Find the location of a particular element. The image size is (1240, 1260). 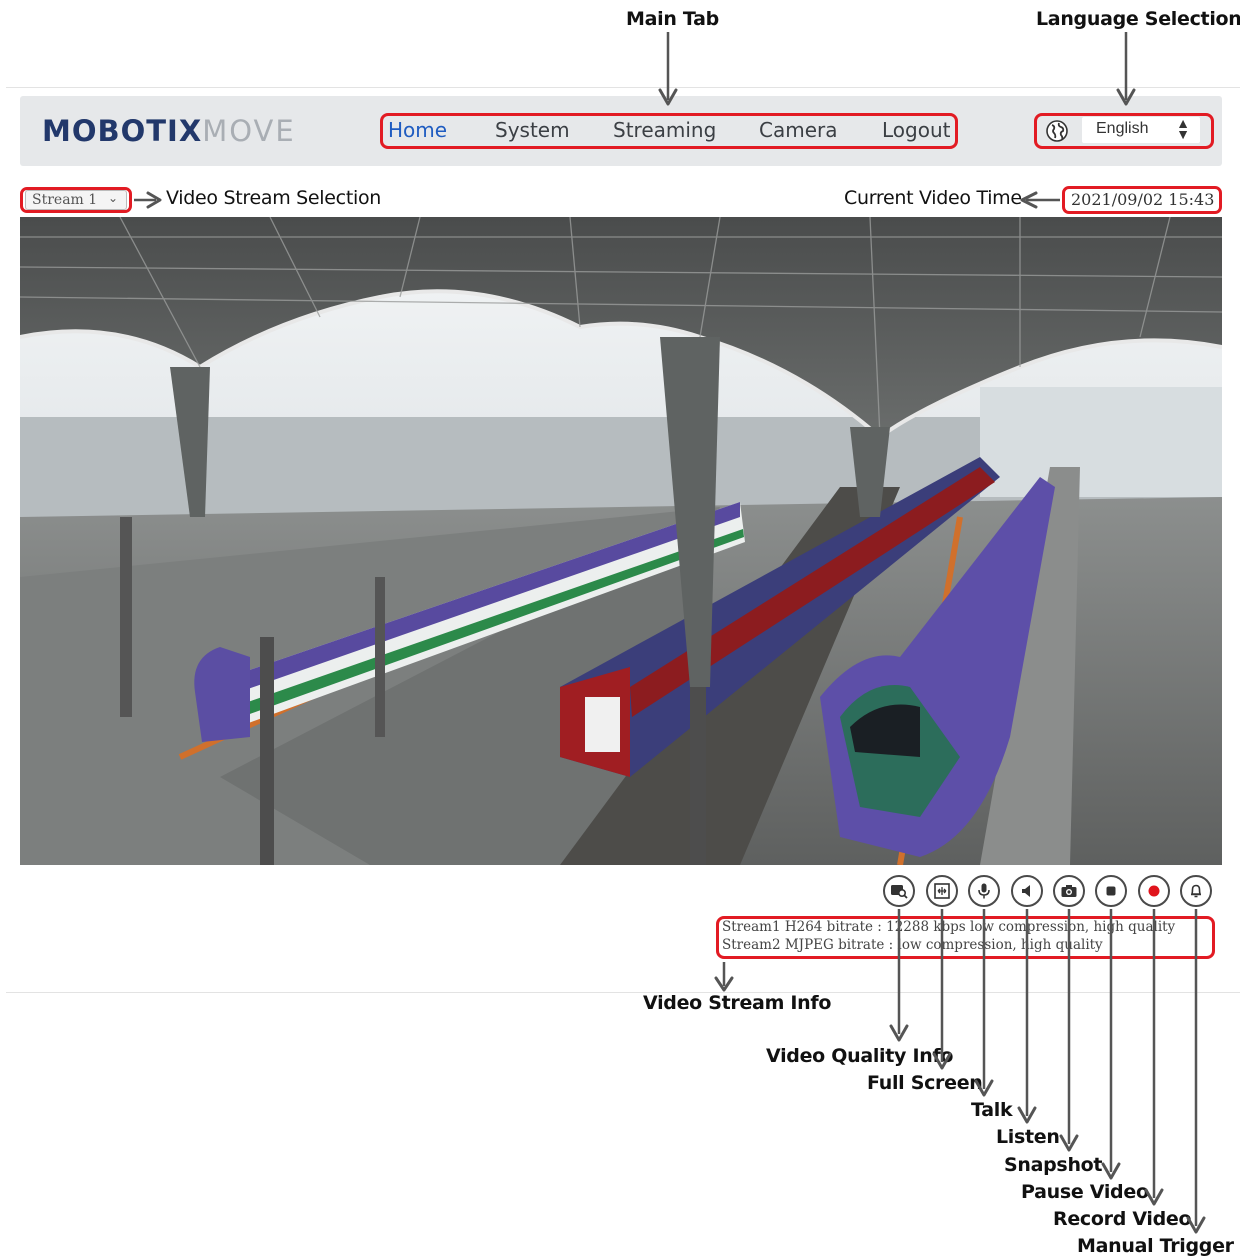

annotation-video-quality-info: Video Quality Info is located at coordinates (860, 1056).